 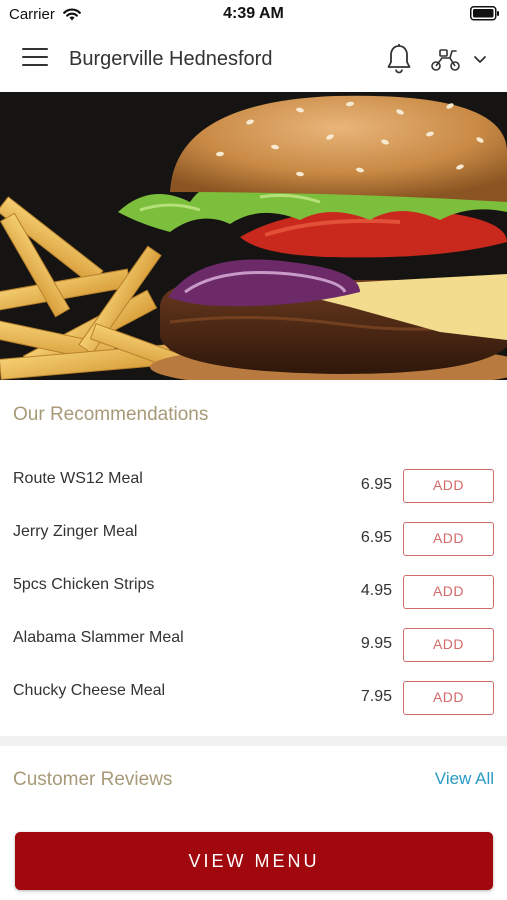 What do you see at coordinates (254, 861) in the screenshot?
I see `view-menu-button: VIEW MENU` at bounding box center [254, 861].